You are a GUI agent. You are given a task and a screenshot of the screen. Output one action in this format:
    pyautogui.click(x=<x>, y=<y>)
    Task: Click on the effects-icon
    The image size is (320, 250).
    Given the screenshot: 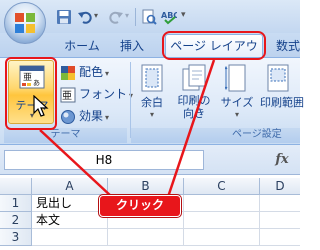 What is the action you would take?
    pyautogui.click(x=68, y=116)
    